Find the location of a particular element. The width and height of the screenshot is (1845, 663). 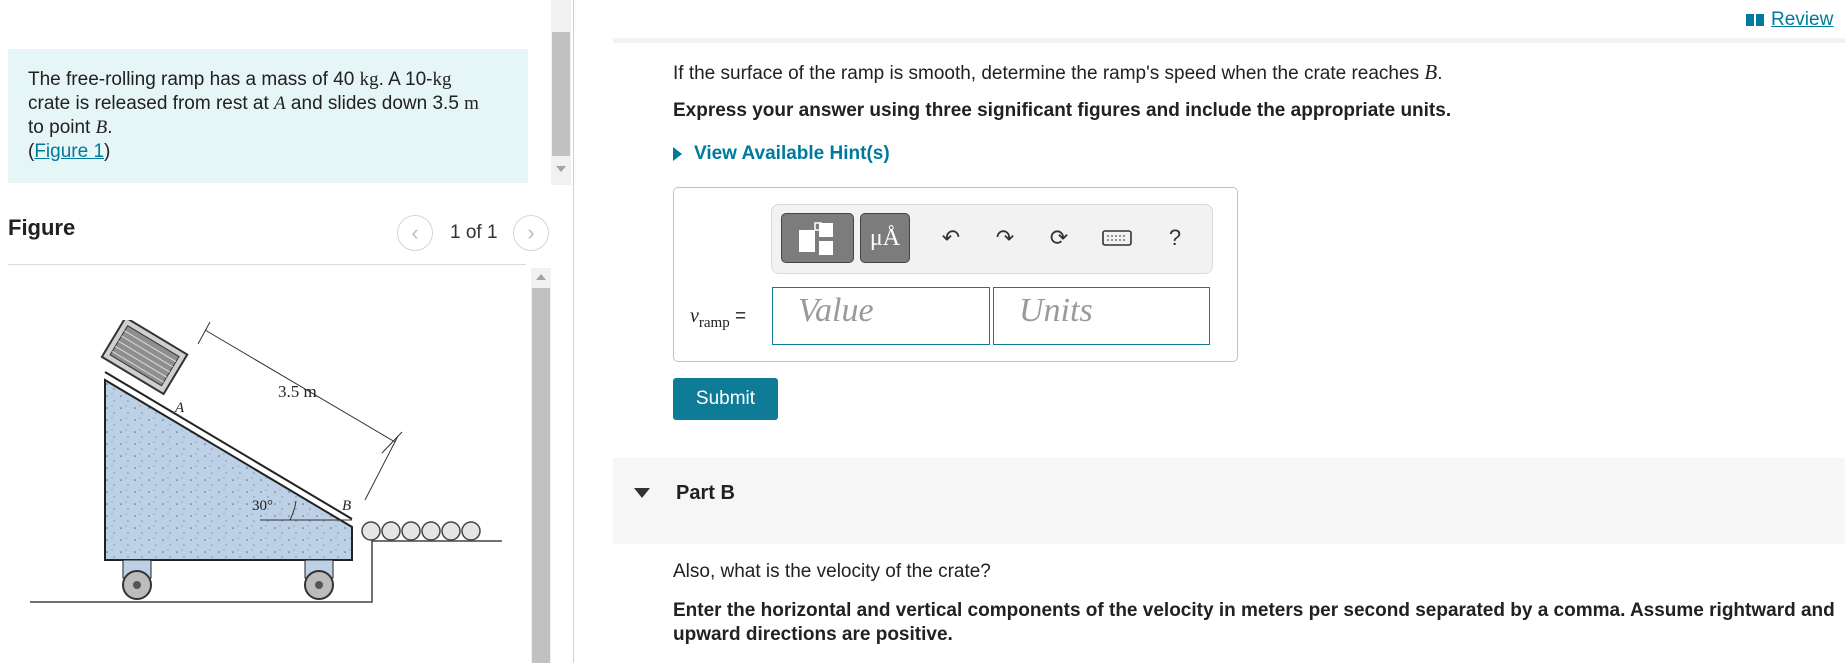

units-input: Units is located at coordinates (1101, 316).